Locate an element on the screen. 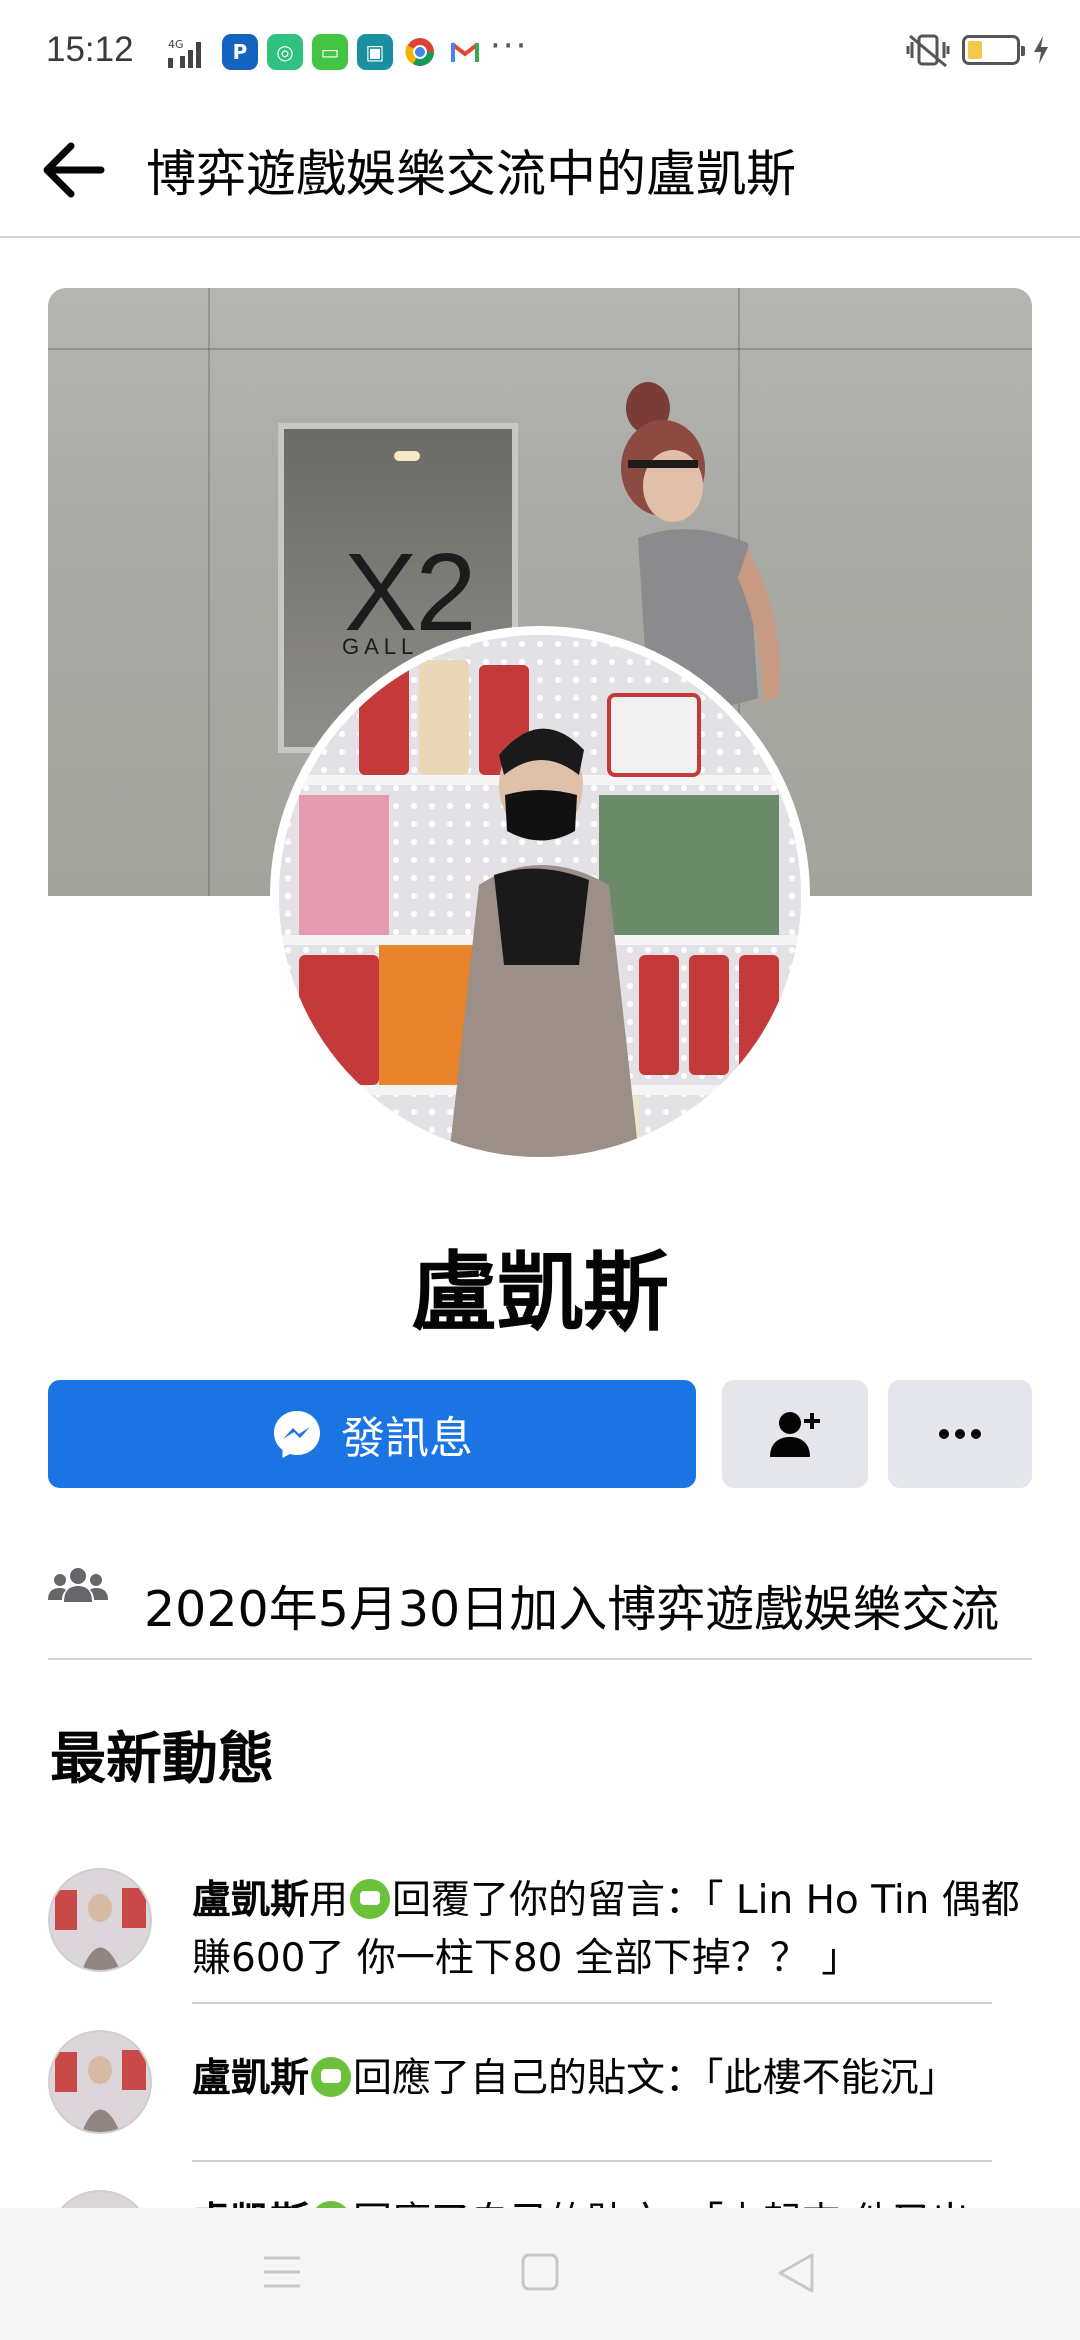  back-nav-icon is located at coordinates (796, 2273).